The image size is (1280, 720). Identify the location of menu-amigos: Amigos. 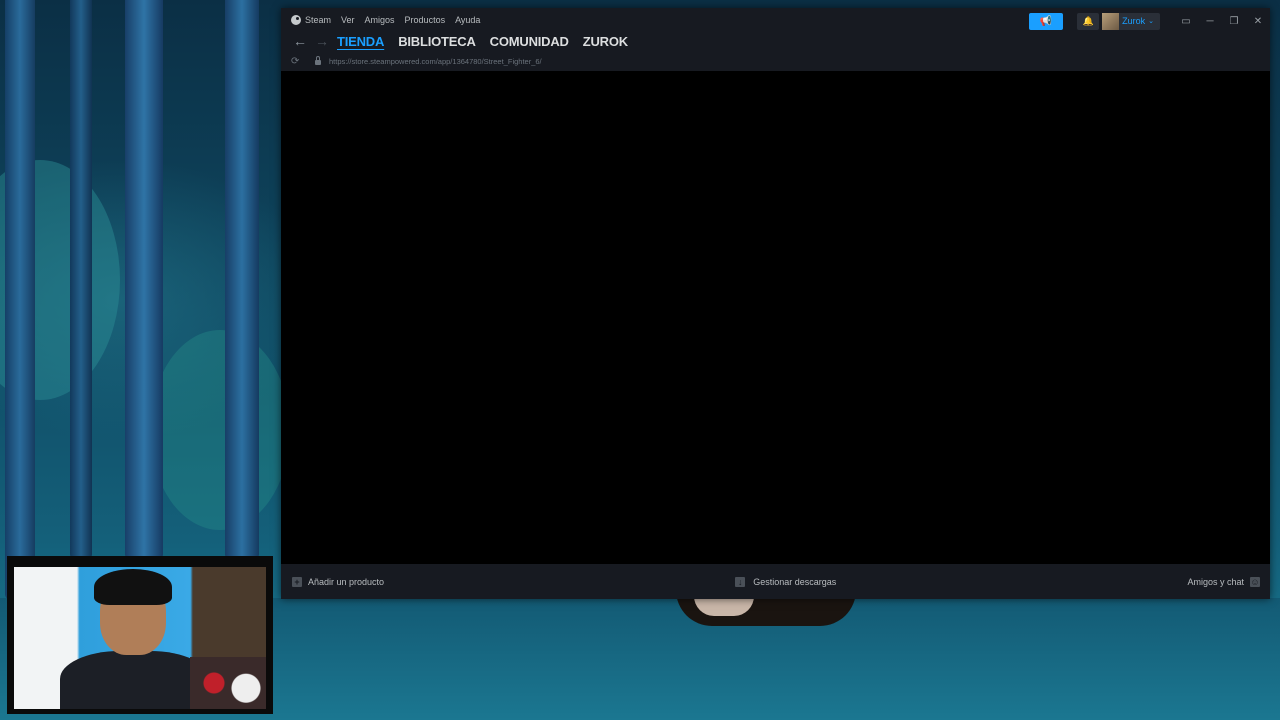
(380, 20).